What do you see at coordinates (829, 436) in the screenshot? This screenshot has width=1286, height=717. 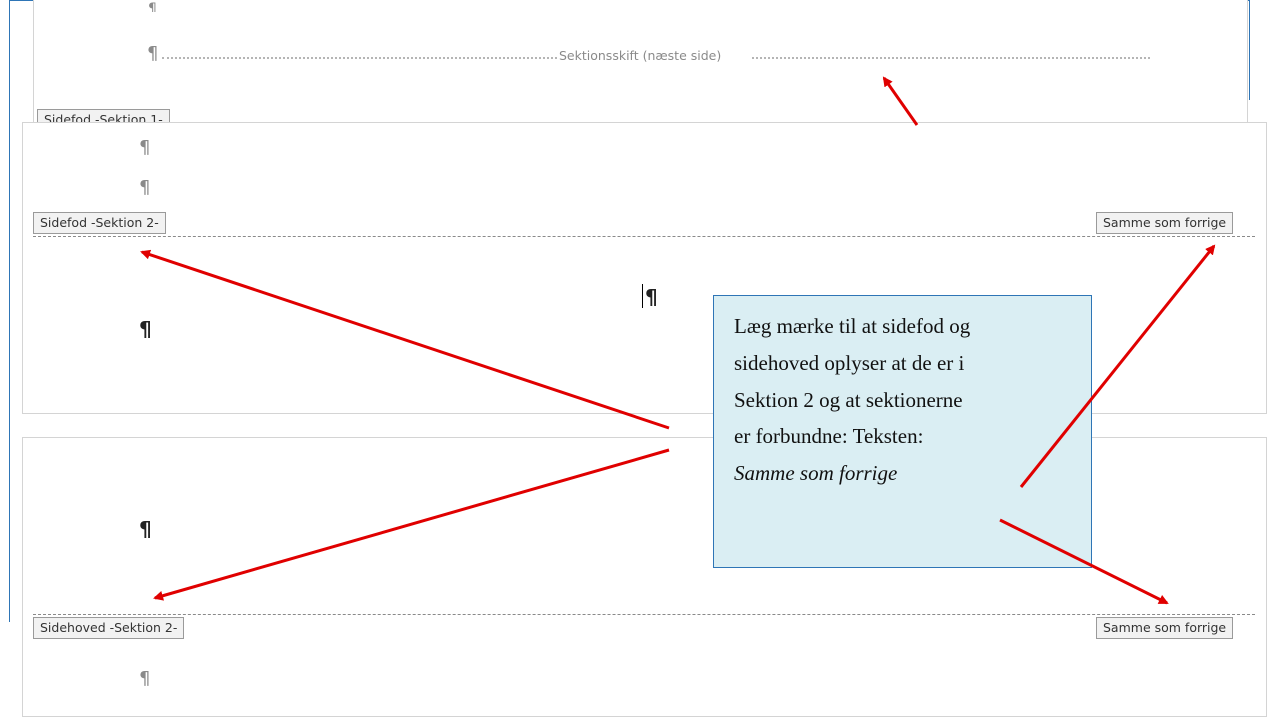 I see `callout-line: er forbundne: Teksten:` at bounding box center [829, 436].